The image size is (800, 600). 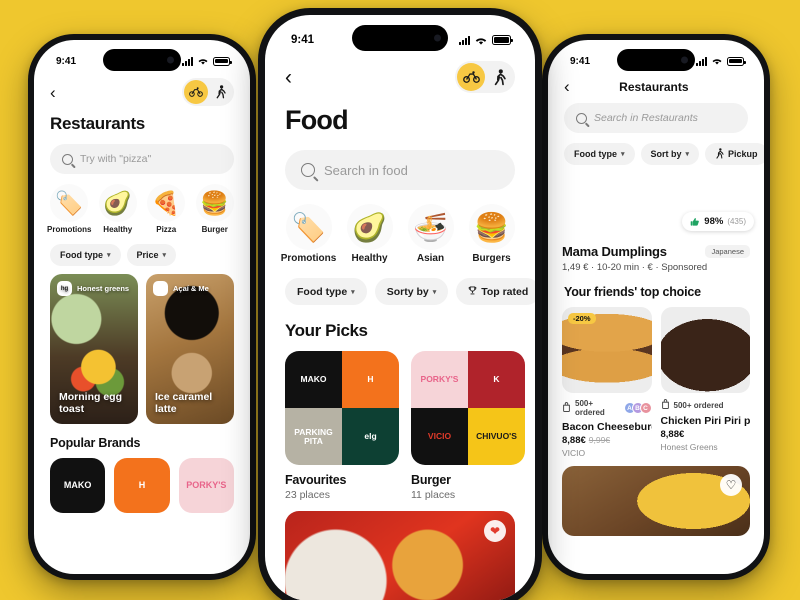 What do you see at coordinates (308, 258) in the screenshot?
I see `category-label: Promotions` at bounding box center [308, 258].